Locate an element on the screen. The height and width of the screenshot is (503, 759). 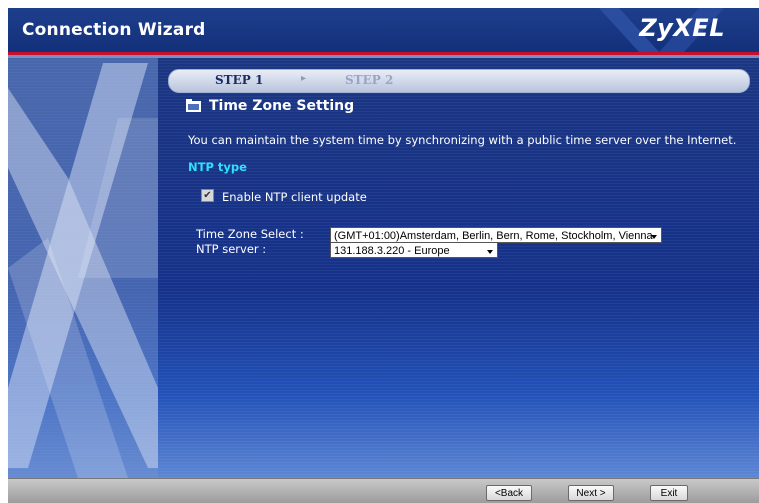
ntp-server-value: 131.188.3.220 - Europe is located at coordinates (392, 251).